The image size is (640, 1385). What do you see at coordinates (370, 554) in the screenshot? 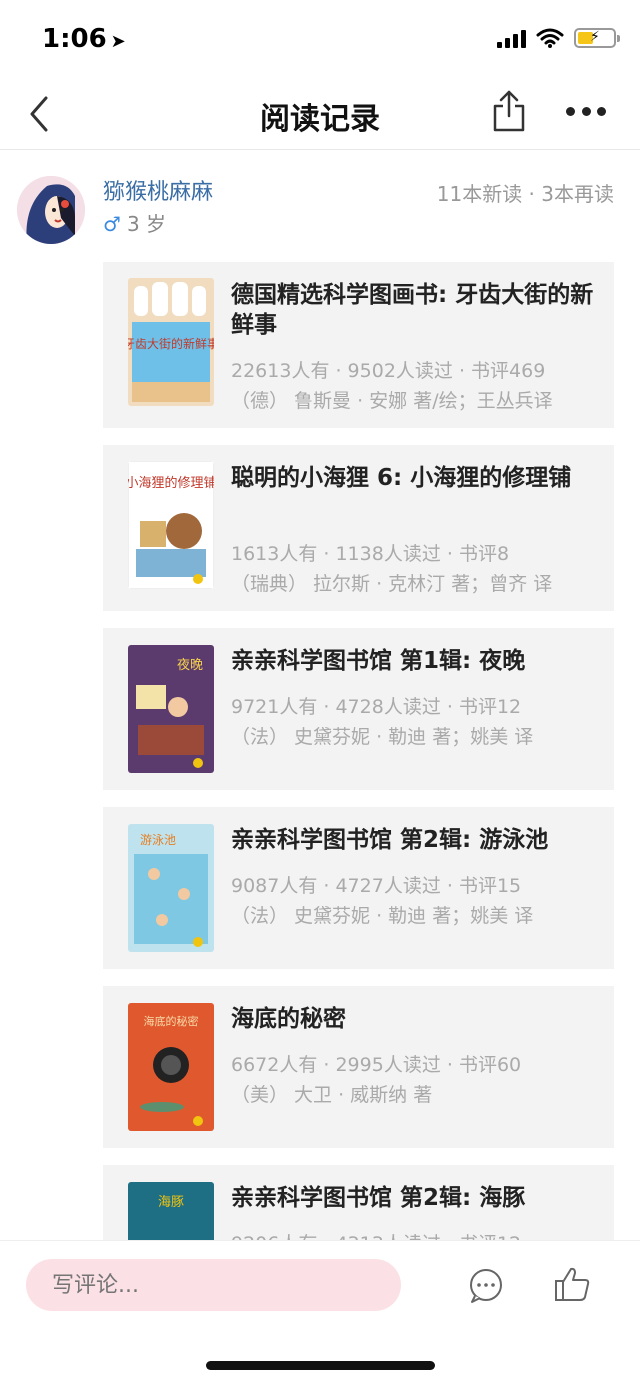
I see `book-stats: 1613人有 · 1138人读过 · 书评8` at bounding box center [370, 554].